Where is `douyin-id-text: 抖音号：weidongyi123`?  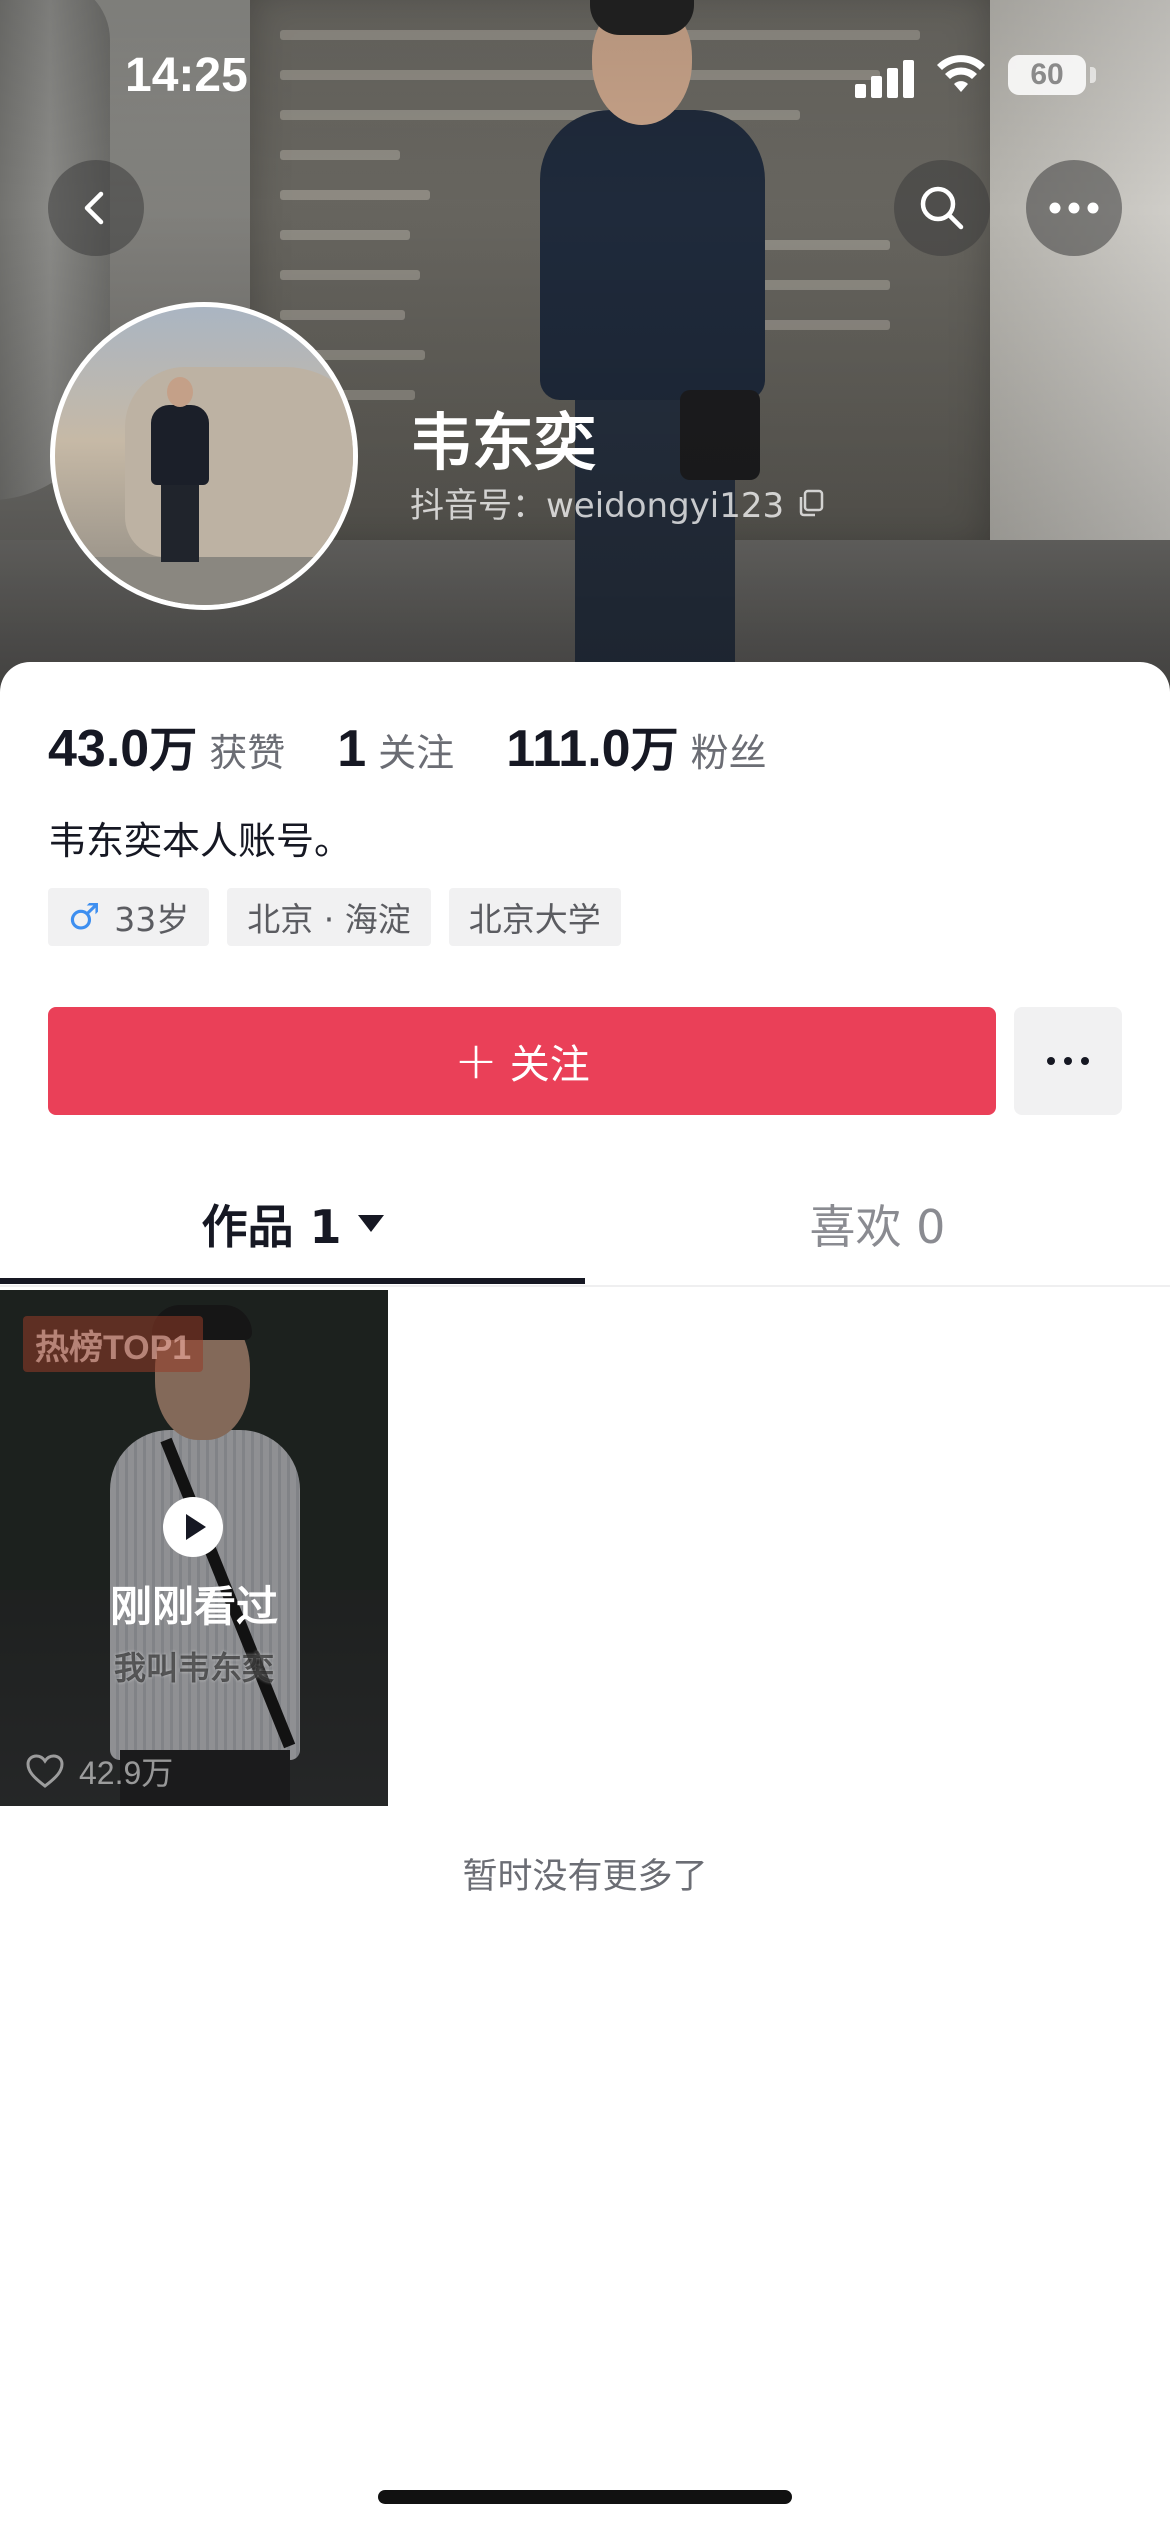
douyin-id-text: 抖音号：weidongyi123 is located at coordinates (597, 506).